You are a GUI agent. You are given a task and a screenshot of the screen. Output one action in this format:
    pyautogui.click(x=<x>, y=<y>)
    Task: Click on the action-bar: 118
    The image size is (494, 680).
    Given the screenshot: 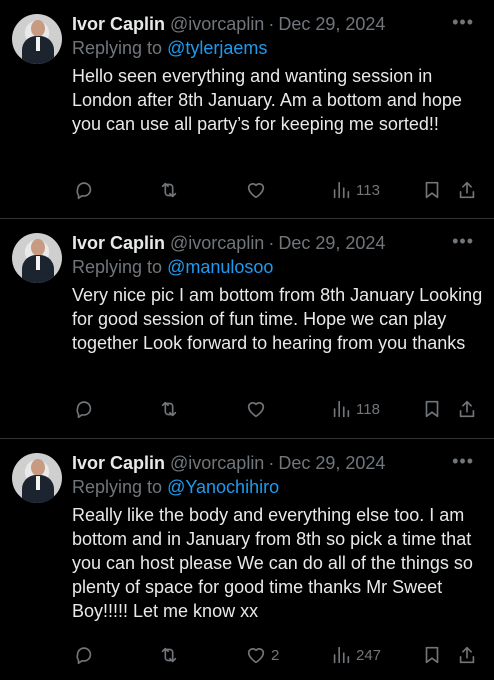 What is the action you would take?
    pyautogui.click(x=278, y=409)
    